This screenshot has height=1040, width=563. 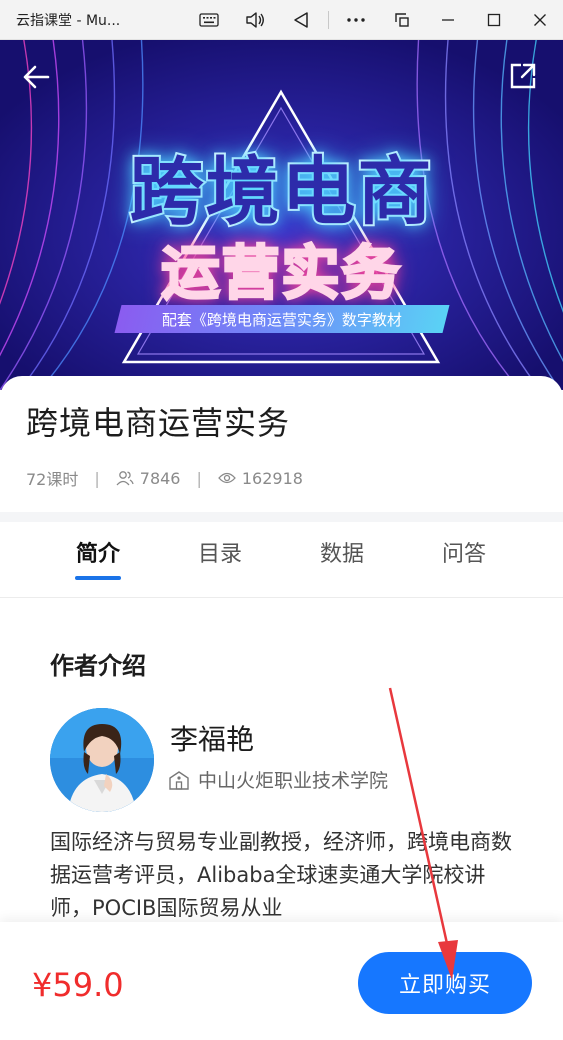 I want to click on share-icon, so click(x=523, y=76).